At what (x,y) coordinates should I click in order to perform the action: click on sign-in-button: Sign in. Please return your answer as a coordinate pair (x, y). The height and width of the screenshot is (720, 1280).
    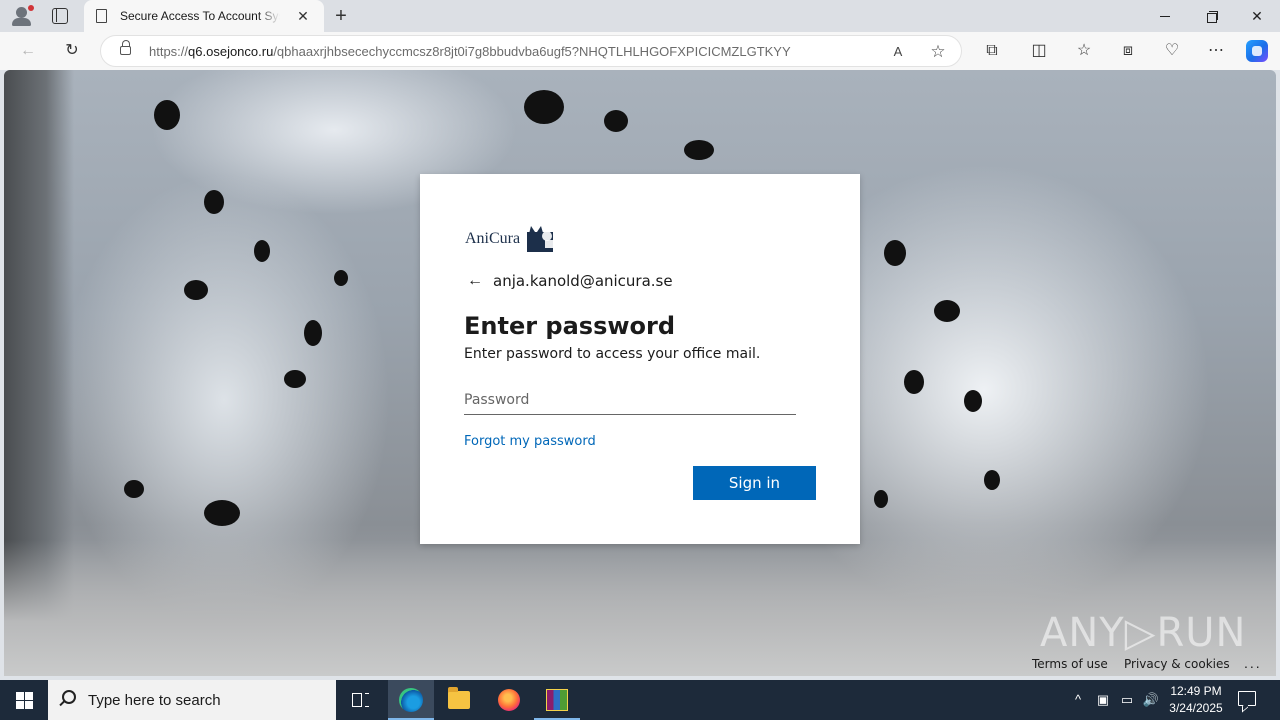
    Looking at the image, I should click on (754, 483).